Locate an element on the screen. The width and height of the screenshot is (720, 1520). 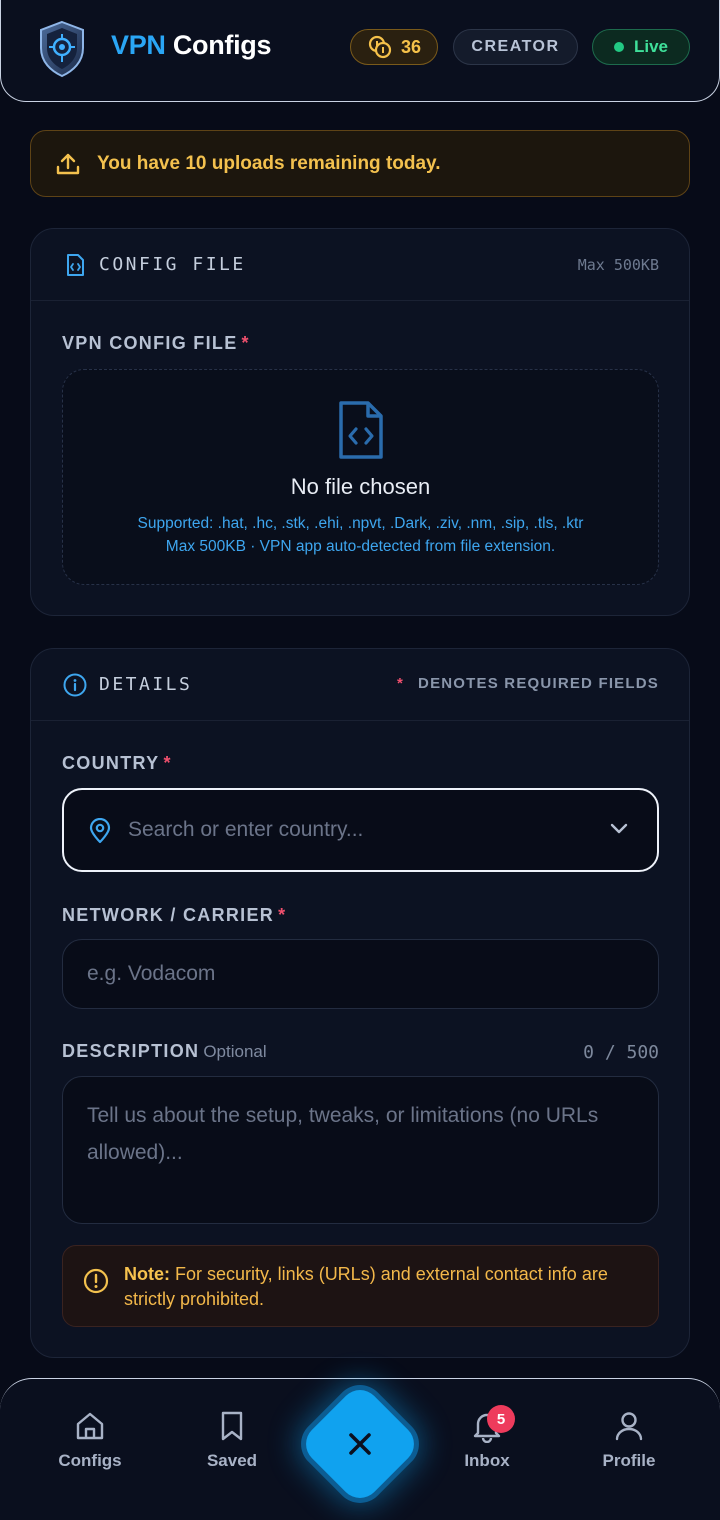
nav-label-configs: Configs is located at coordinates (90, 1460).